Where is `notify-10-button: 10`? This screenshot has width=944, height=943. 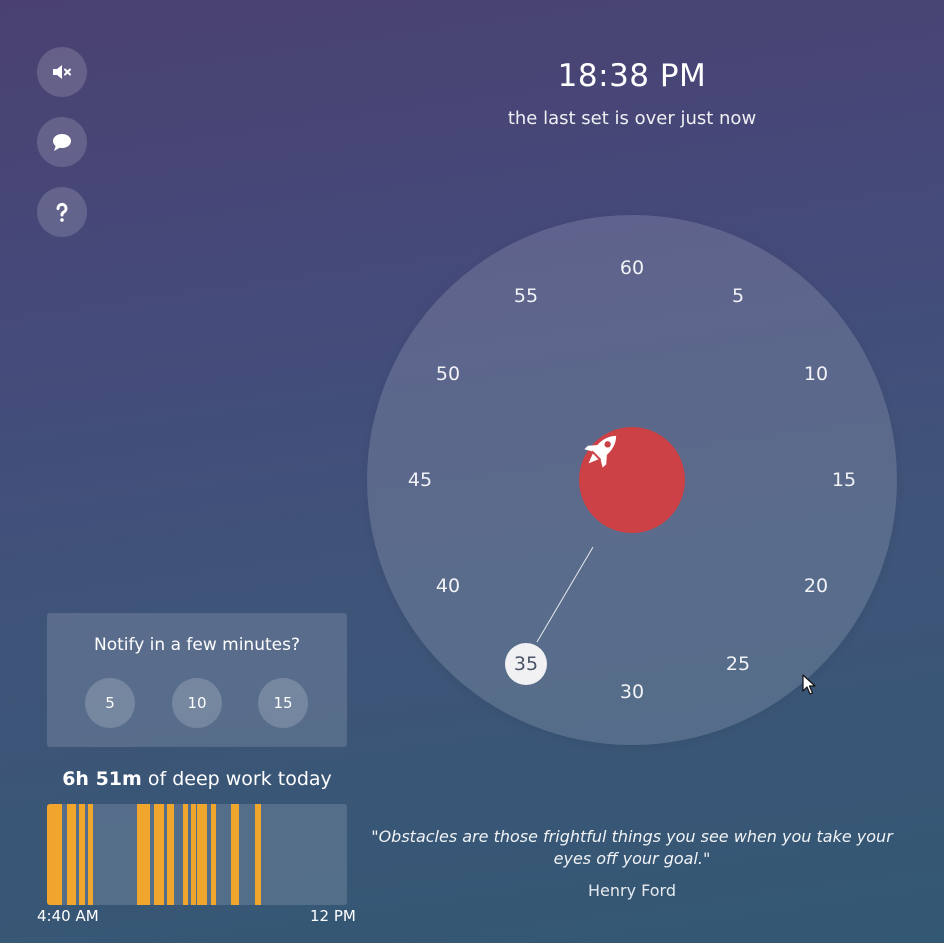
notify-10-button: 10 is located at coordinates (197, 703).